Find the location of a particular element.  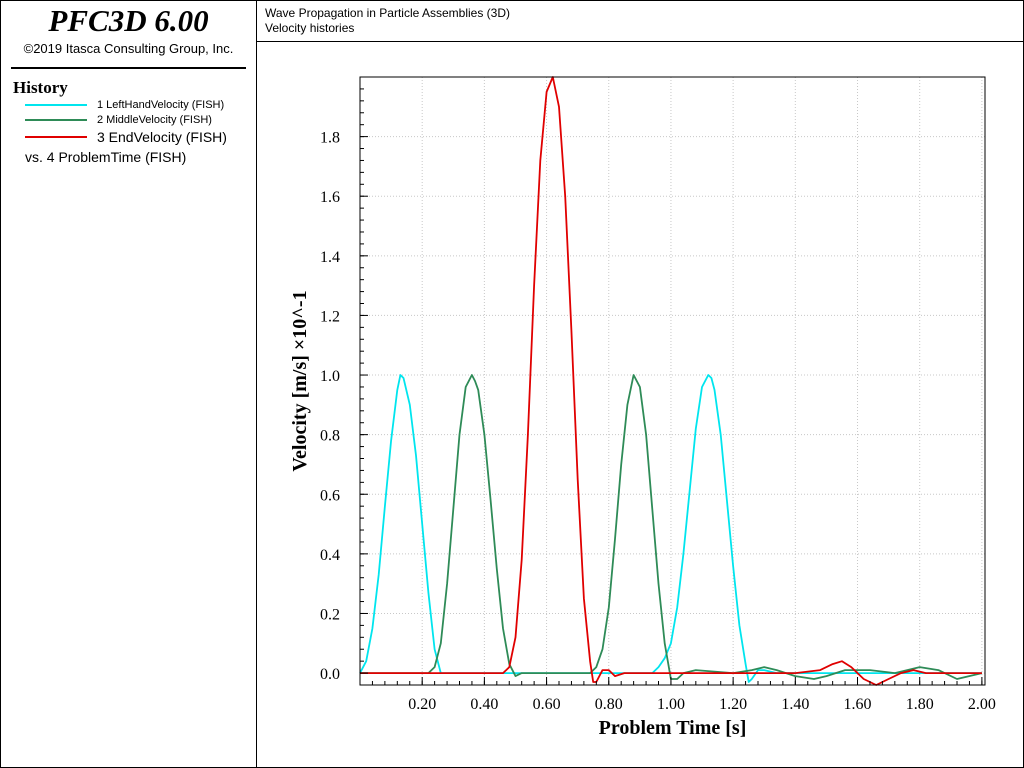

legend-label: 3 EndVelocity (FISH) is located at coordinates (162, 137).